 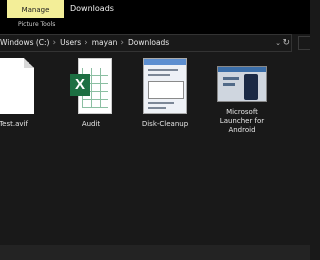 What do you see at coordinates (37, 24) in the screenshot?
I see `picture-tools-label: Picture Tools` at bounding box center [37, 24].